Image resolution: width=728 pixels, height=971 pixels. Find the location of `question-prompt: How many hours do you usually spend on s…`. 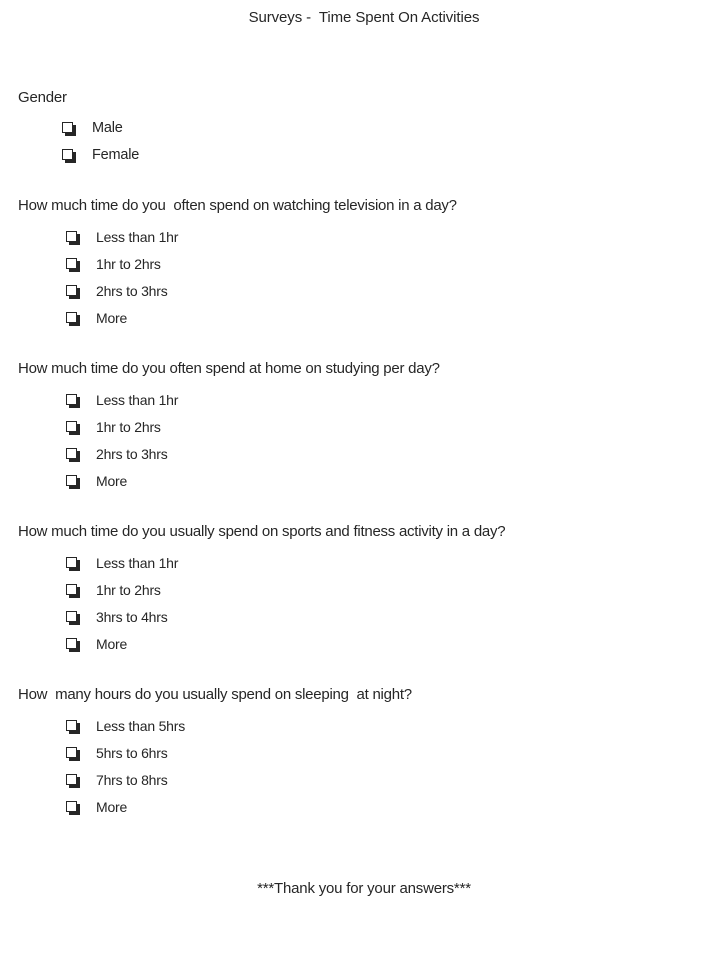

question-prompt: How many hours do you usually spend on s… is located at coordinates (215, 694).